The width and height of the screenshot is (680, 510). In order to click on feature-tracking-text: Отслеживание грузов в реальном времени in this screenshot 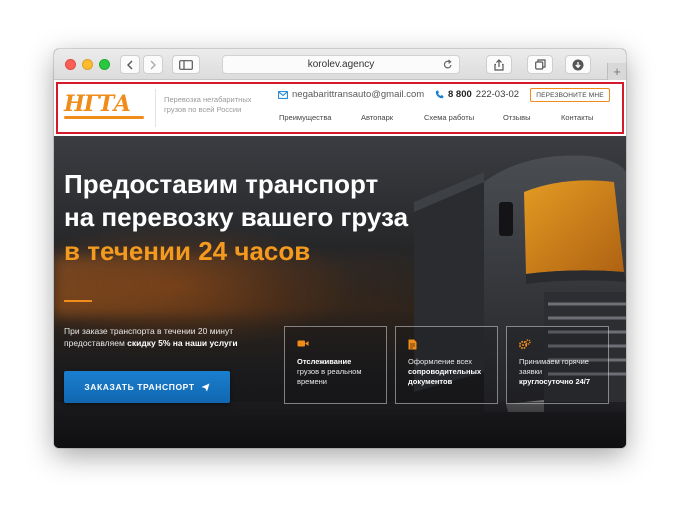, I will do `click(338, 372)`.